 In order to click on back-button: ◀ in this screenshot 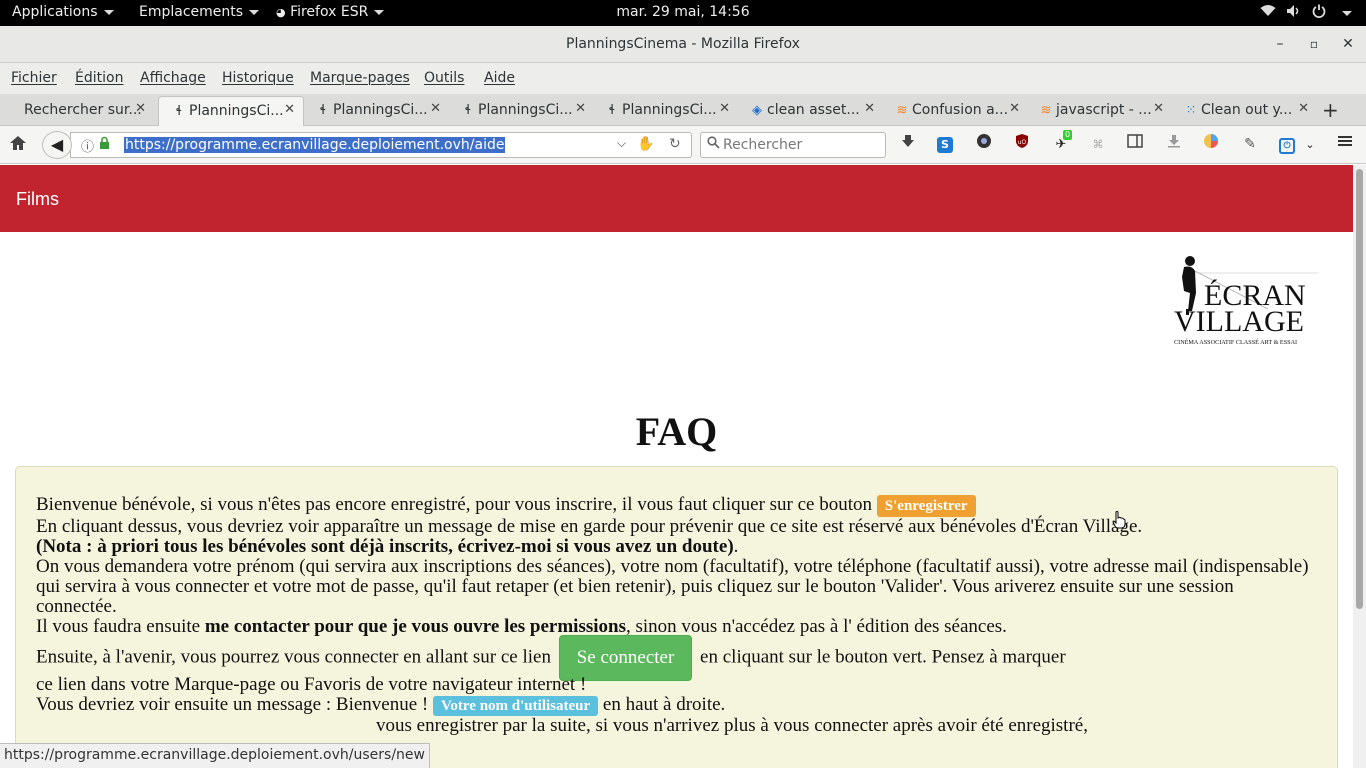, I will do `click(57, 145)`.